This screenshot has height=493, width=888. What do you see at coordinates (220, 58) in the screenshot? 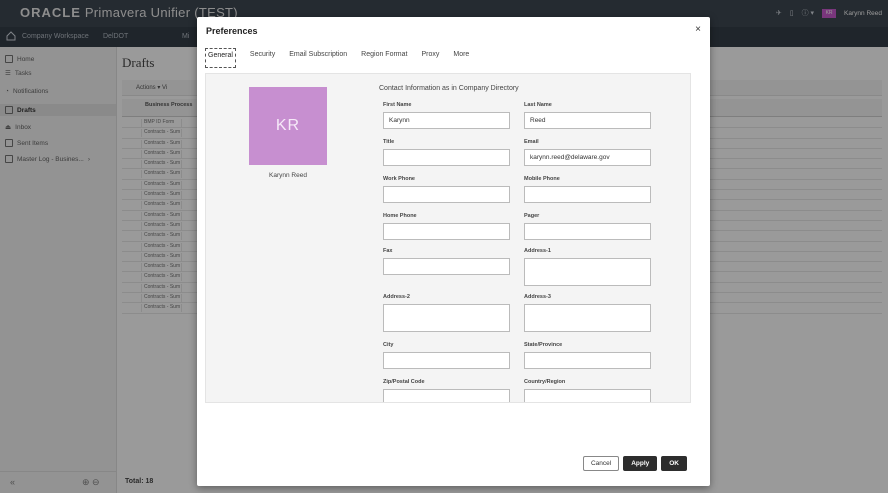
I see `tab-general: General` at bounding box center [220, 58].